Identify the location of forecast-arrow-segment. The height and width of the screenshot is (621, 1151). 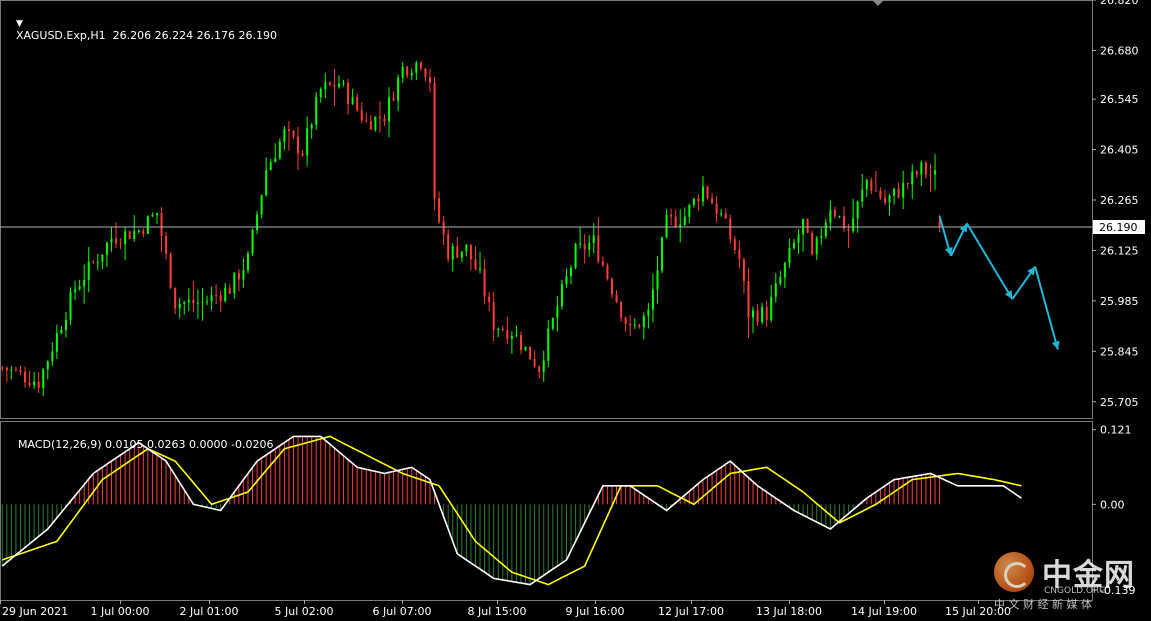
(990, 261).